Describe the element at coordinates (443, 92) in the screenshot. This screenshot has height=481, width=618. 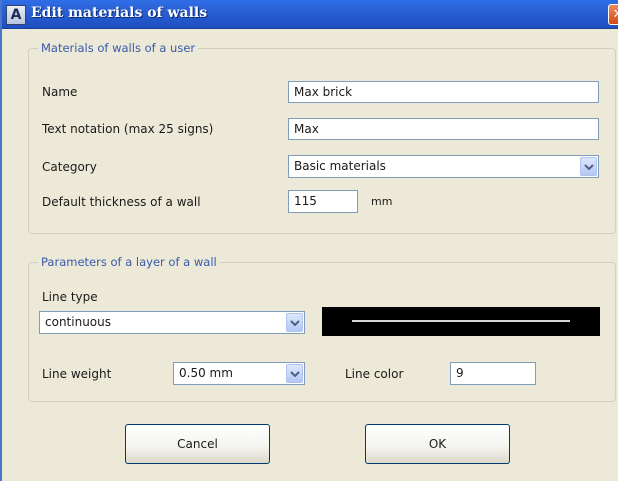
I see `name-input: Max brick` at that location.